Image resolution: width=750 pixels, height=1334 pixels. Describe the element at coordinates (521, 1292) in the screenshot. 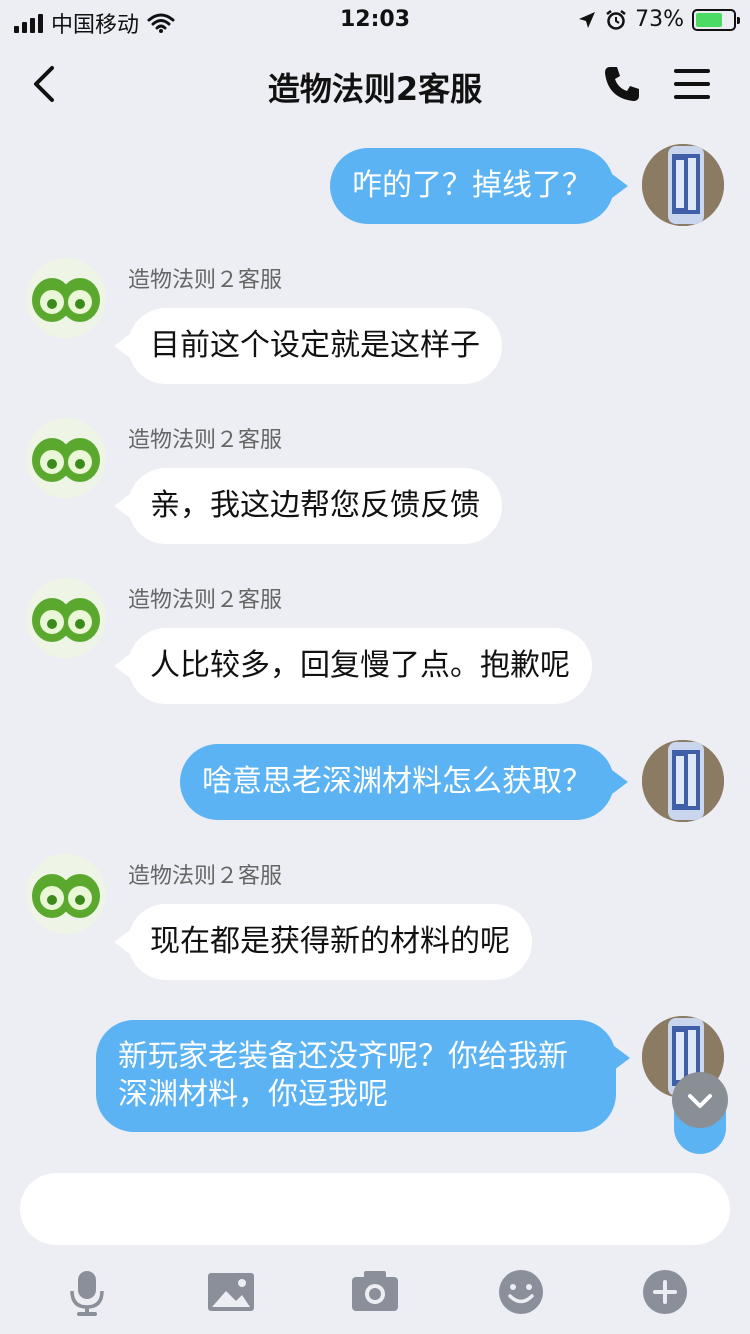

I see `emoji-icon` at that location.